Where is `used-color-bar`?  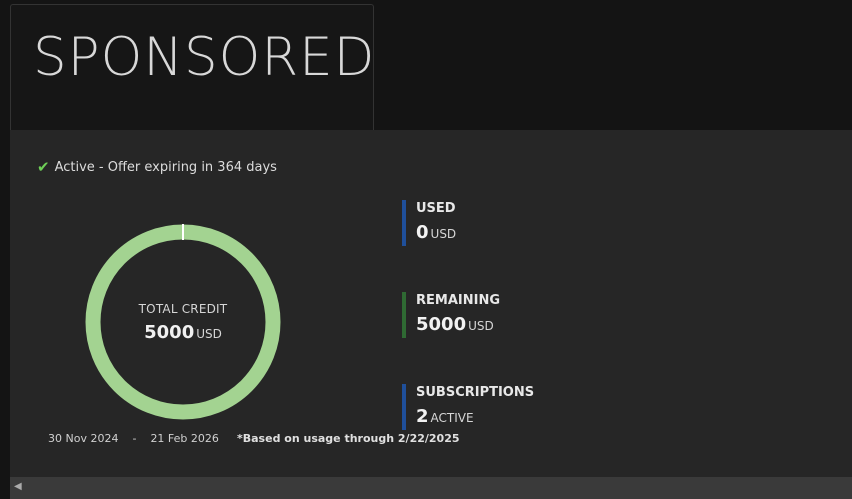
used-color-bar is located at coordinates (404, 223).